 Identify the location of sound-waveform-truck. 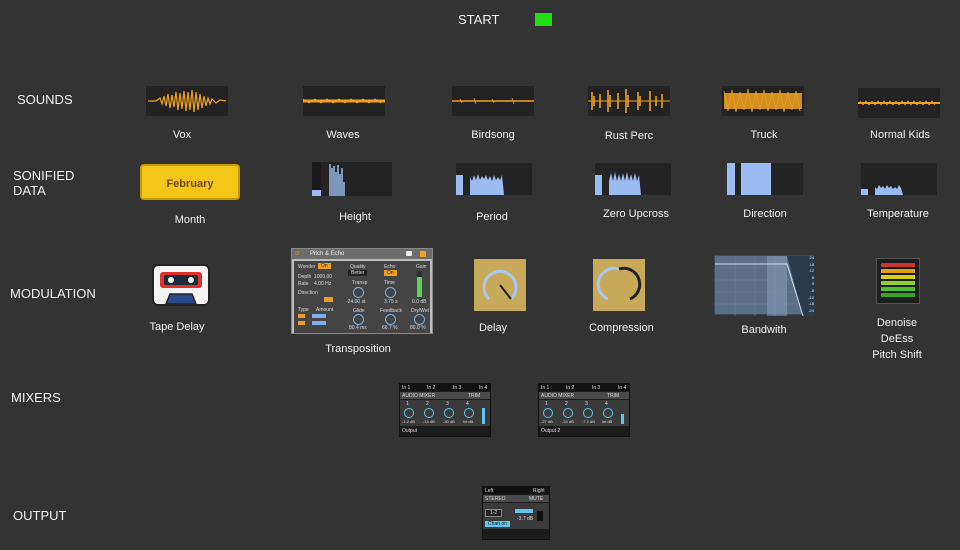
(763, 101).